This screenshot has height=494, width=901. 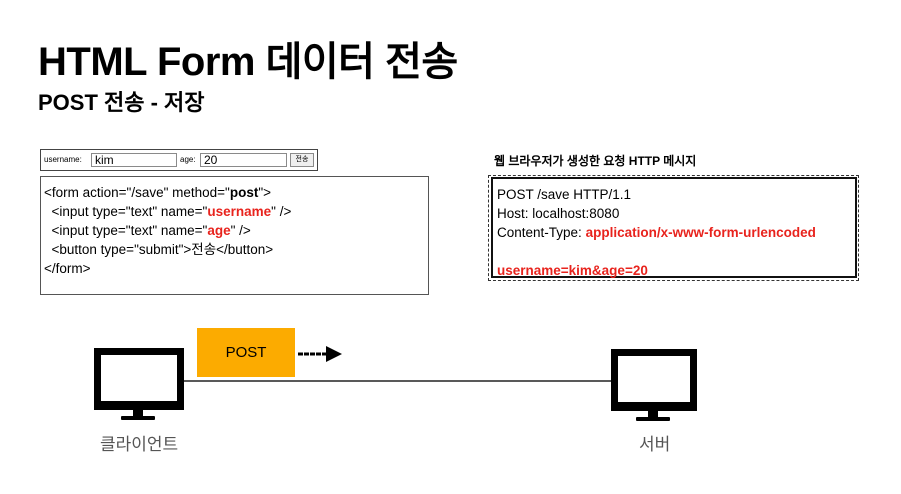 What do you see at coordinates (246, 352) in the screenshot?
I see `post-method-tag: POST` at bounding box center [246, 352].